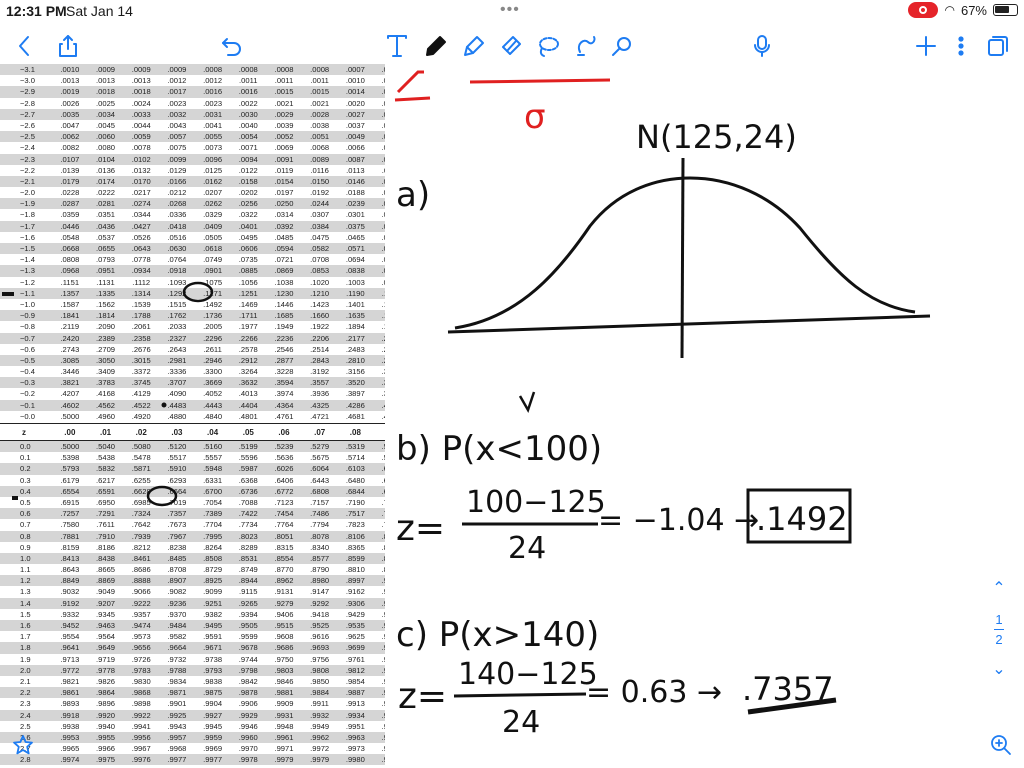  Describe the element at coordinates (383, 159) in the screenshot. I see `probability-cell: .0084` at that location.